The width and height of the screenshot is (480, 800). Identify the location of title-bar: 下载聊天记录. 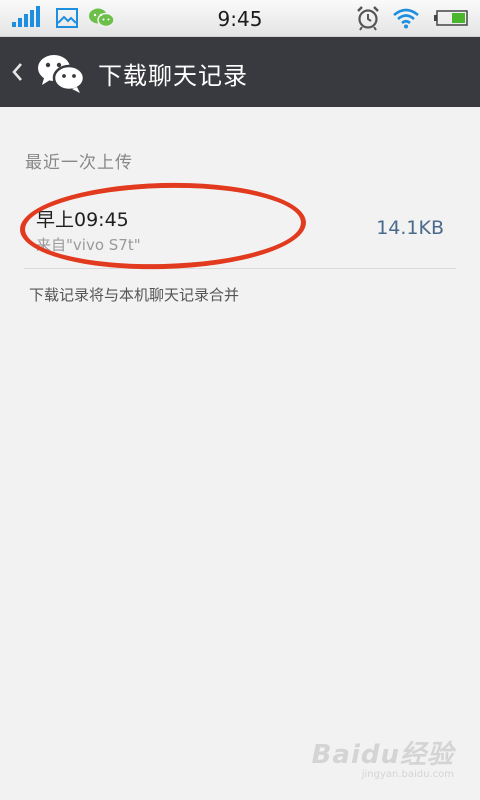
(240, 72).